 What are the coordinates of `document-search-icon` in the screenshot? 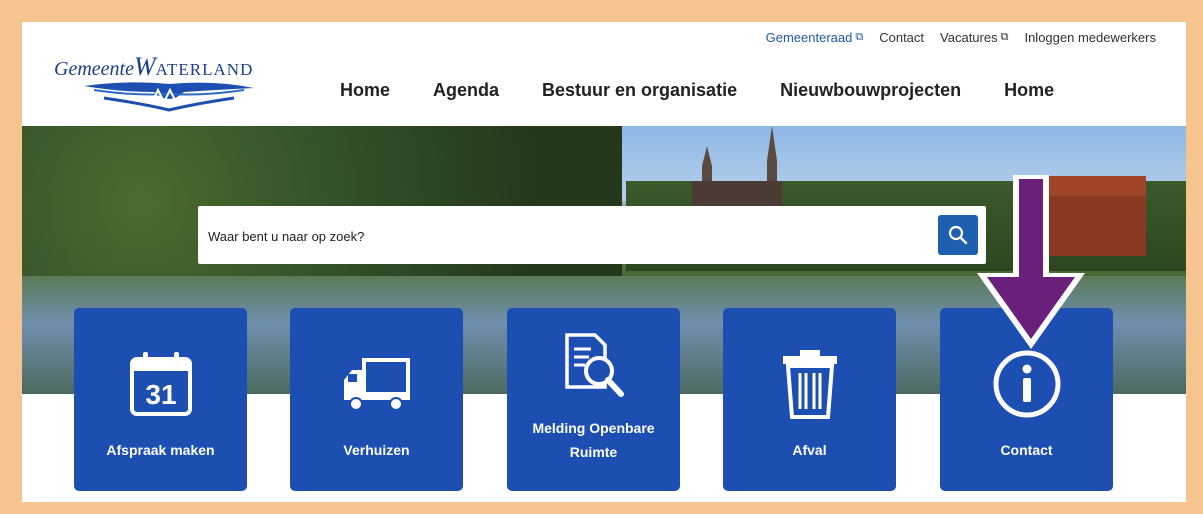 It's located at (593, 366).